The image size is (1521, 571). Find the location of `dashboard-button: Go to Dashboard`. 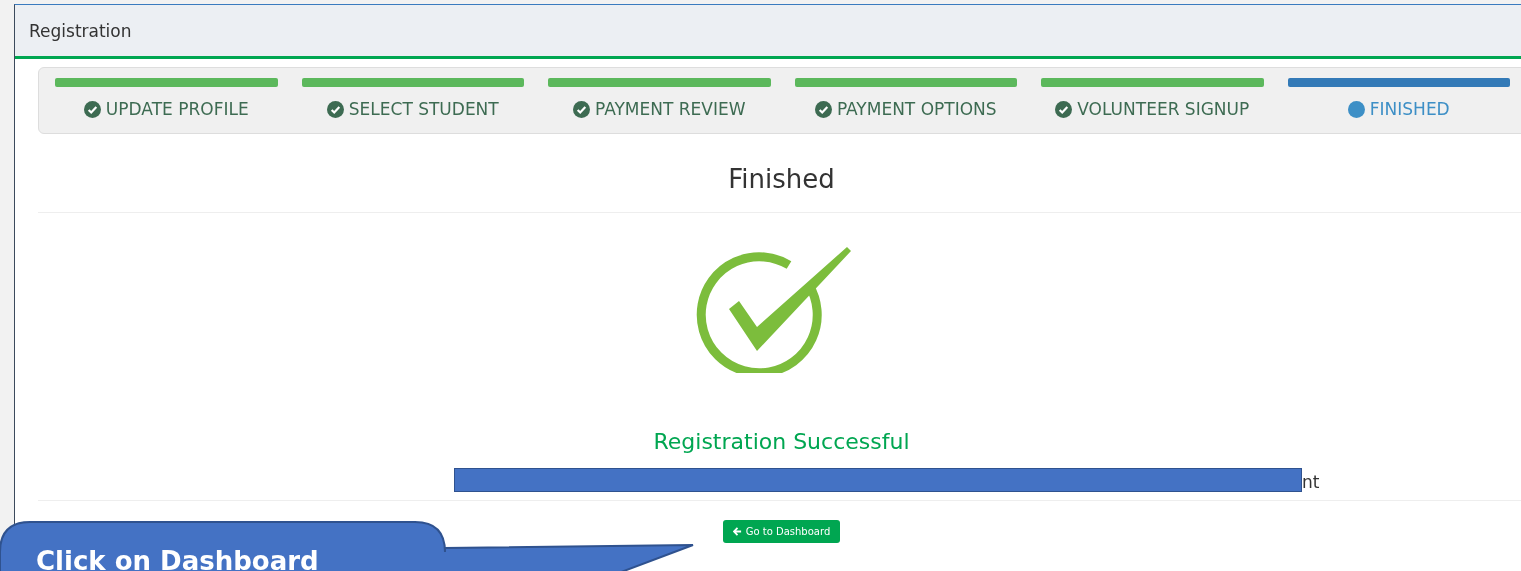

dashboard-button: Go to Dashboard is located at coordinates (781, 531).